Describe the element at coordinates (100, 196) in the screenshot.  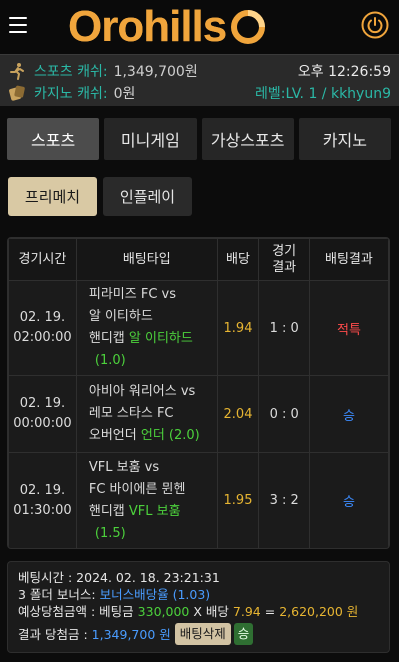
I see `sub-tabs: 프리메치 인플레이` at that location.